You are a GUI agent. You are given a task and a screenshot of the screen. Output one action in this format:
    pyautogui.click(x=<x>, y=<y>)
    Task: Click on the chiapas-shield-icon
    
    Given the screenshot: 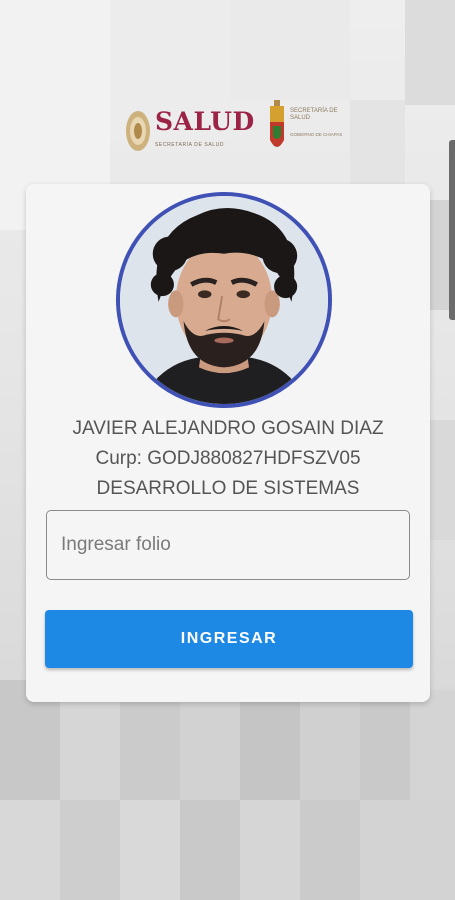 What is the action you would take?
    pyautogui.click(x=277, y=123)
    